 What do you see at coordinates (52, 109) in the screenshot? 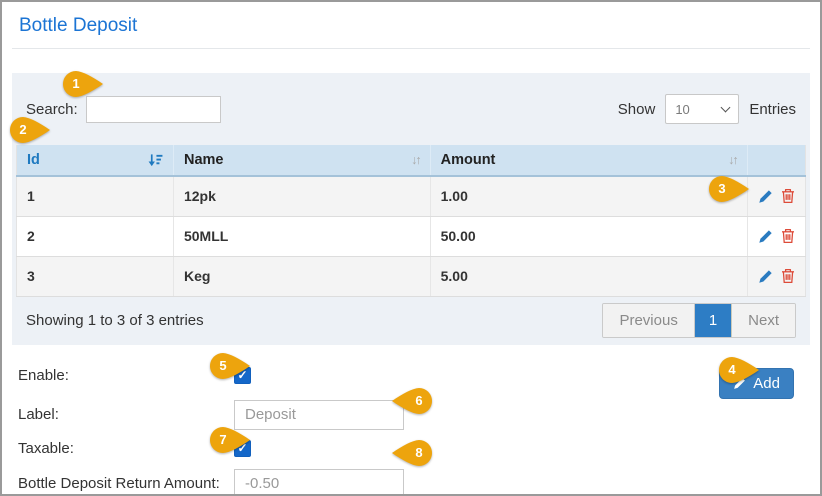
I see `search-label: Search:` at bounding box center [52, 109].